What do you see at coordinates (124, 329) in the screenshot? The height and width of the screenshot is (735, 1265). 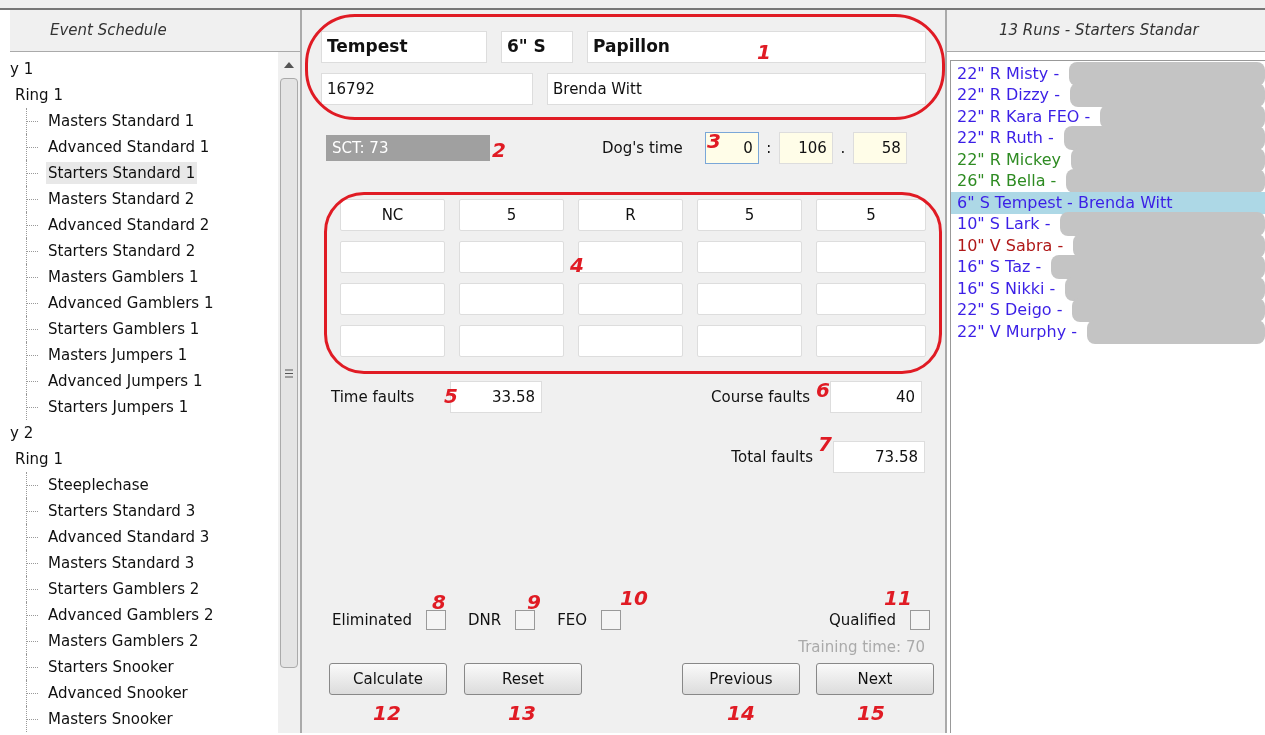 I see `tree-item: Starters Gamblers 1` at bounding box center [124, 329].